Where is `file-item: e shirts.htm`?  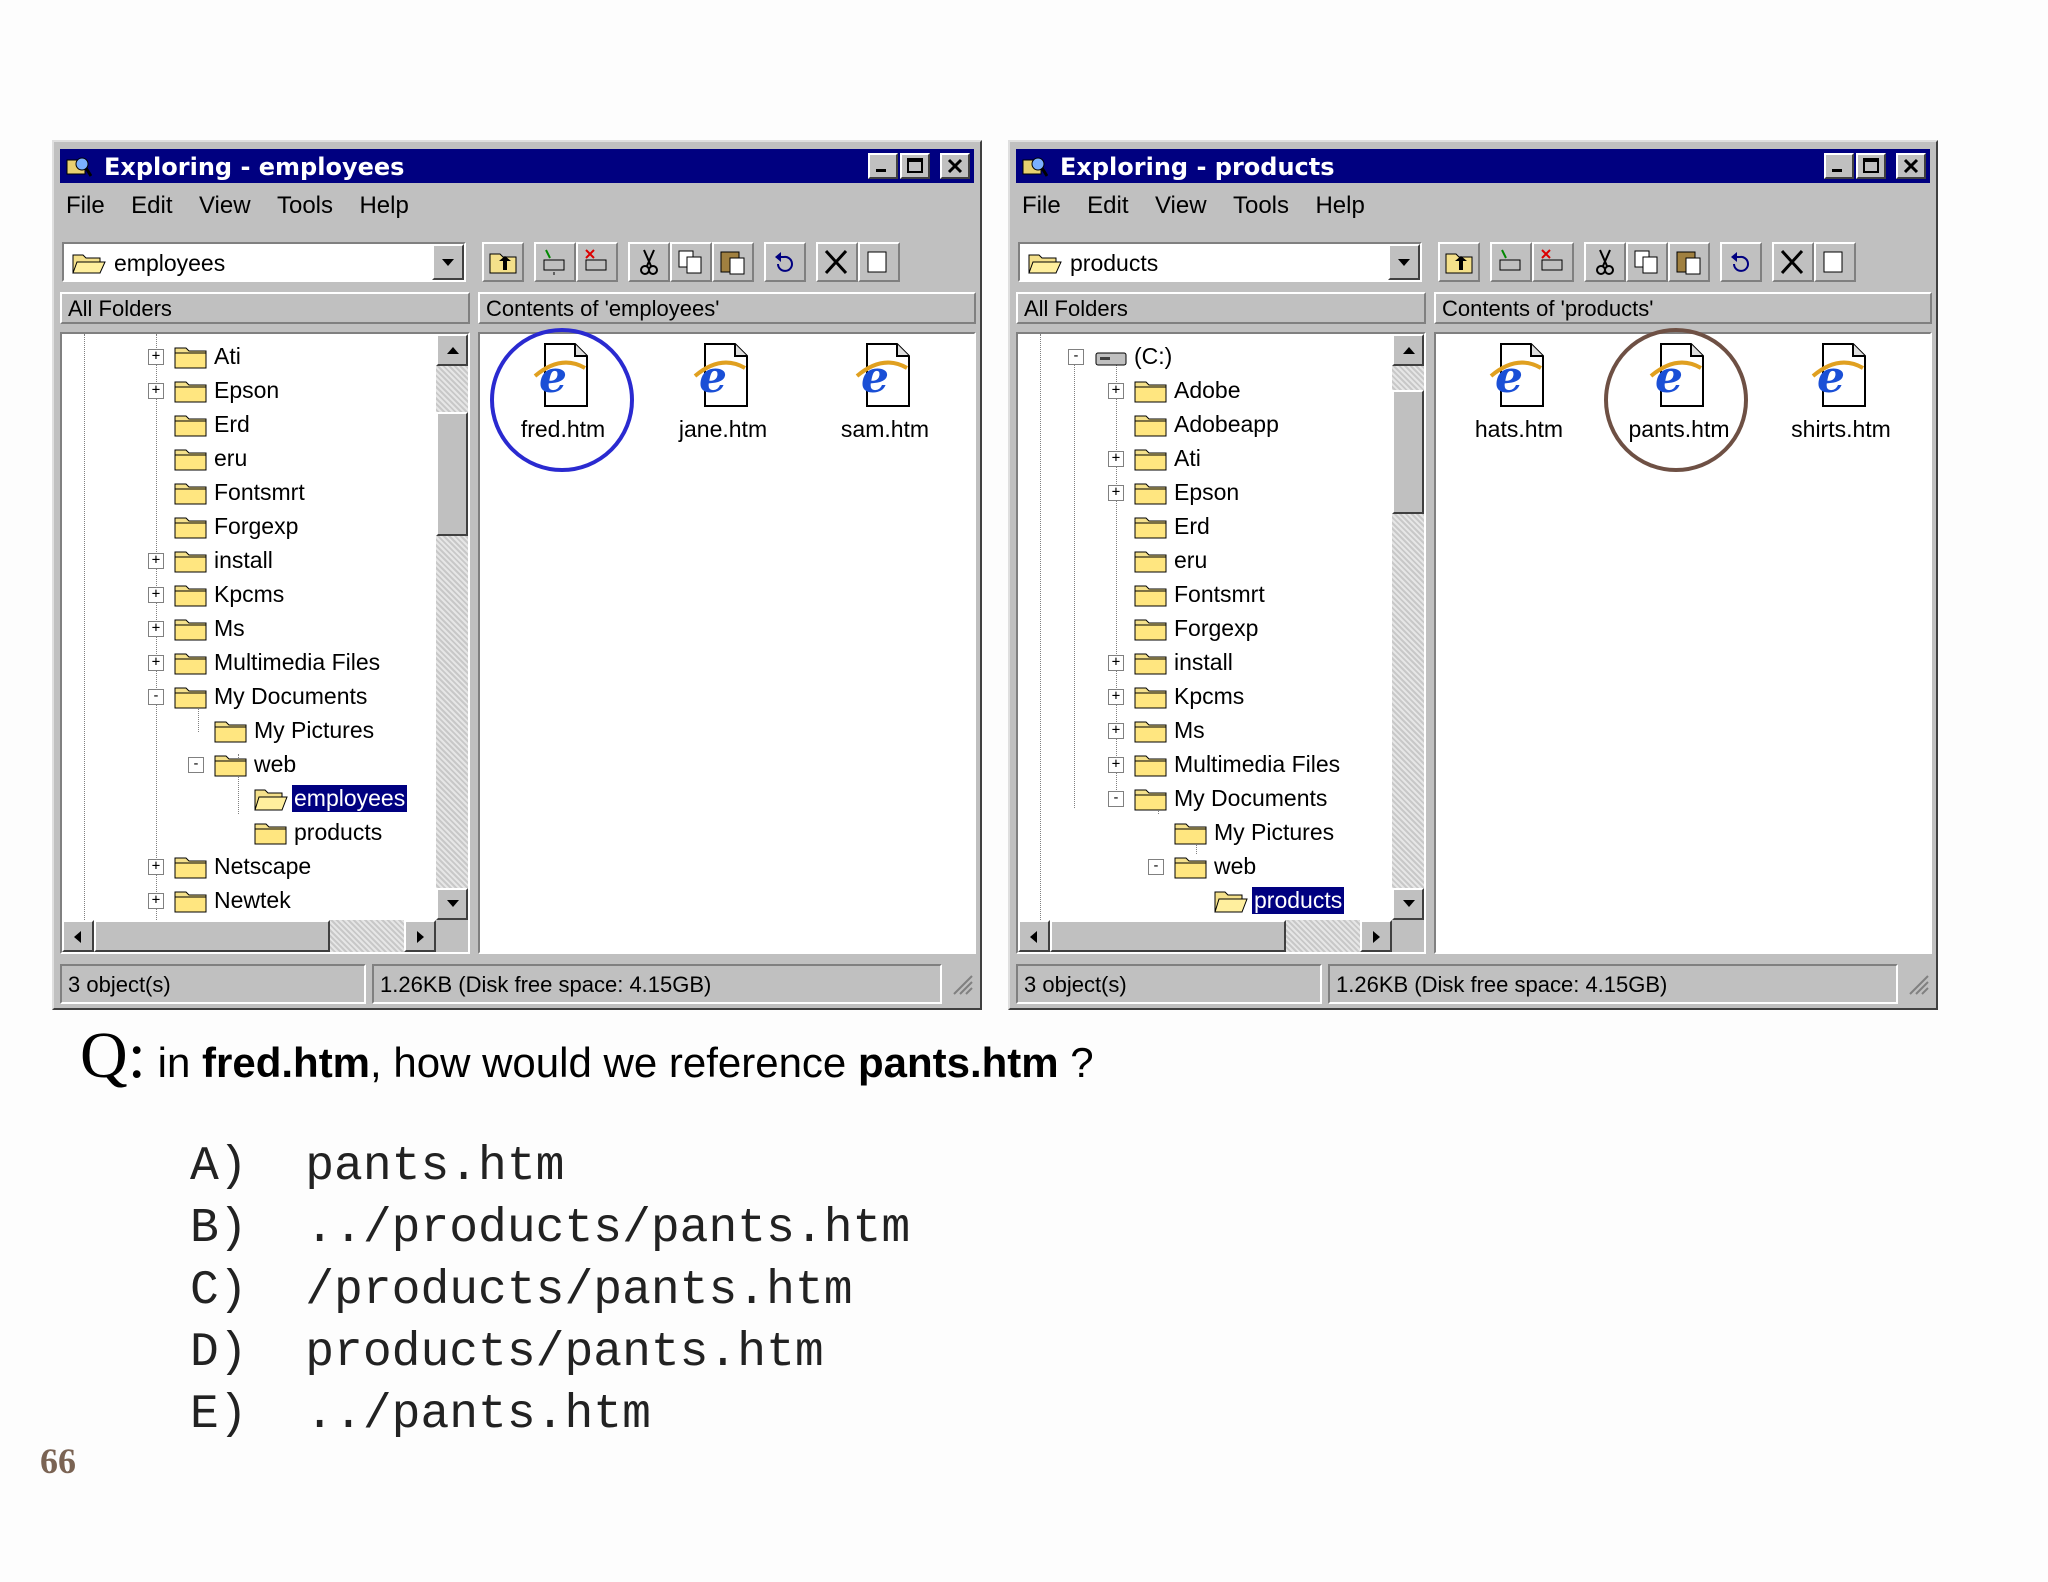 file-item: e shirts.htm is located at coordinates (1841, 395).